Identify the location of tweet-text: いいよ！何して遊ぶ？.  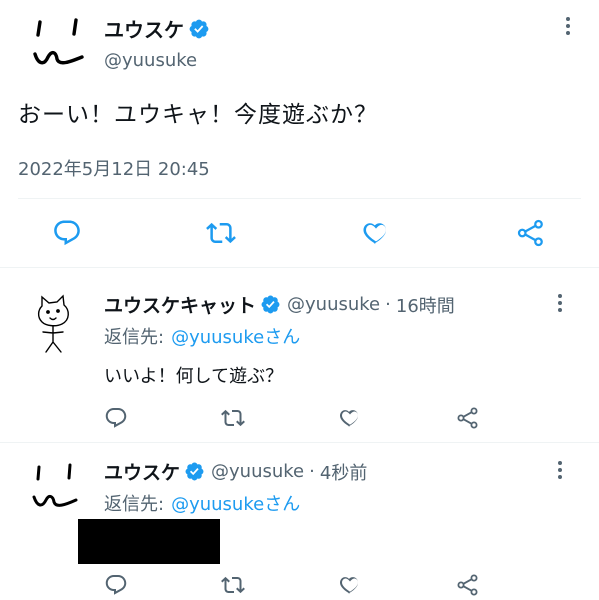
(194, 376).